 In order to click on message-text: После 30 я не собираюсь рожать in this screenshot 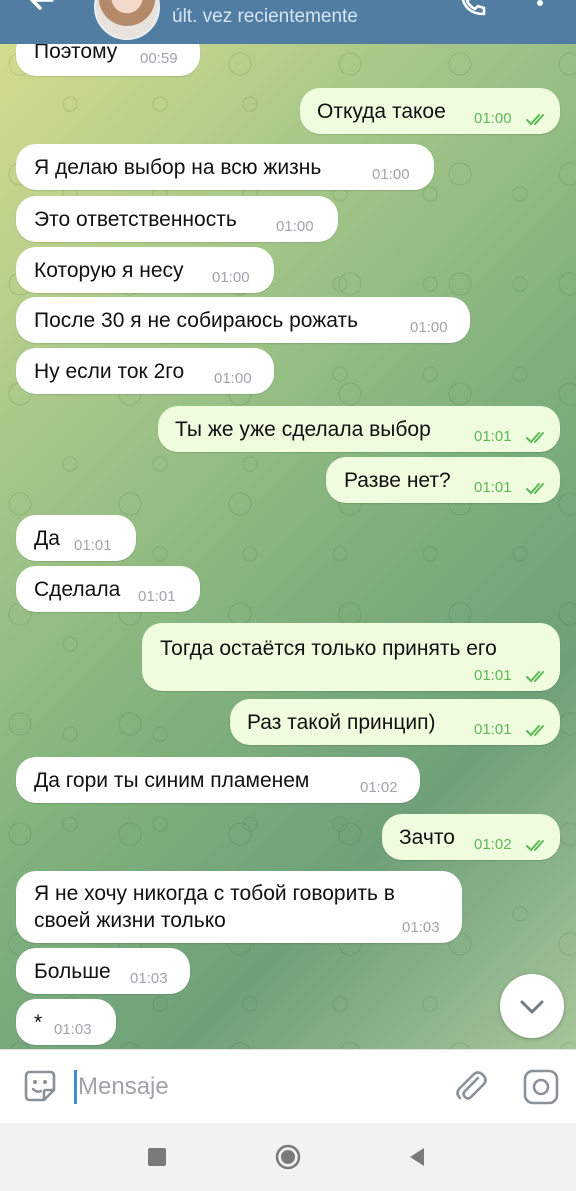, I will do `click(196, 320)`.